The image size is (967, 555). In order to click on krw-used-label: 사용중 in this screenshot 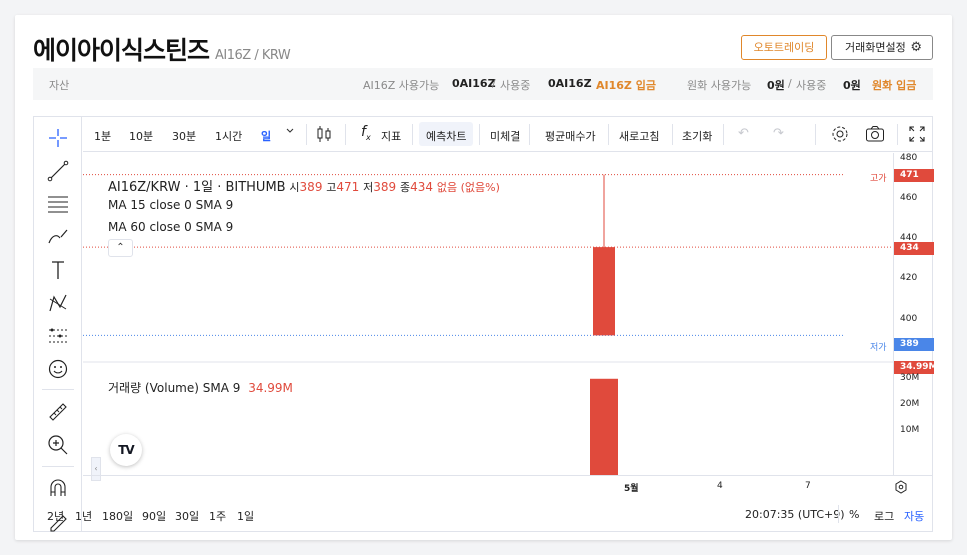, I will do `click(811, 85)`.